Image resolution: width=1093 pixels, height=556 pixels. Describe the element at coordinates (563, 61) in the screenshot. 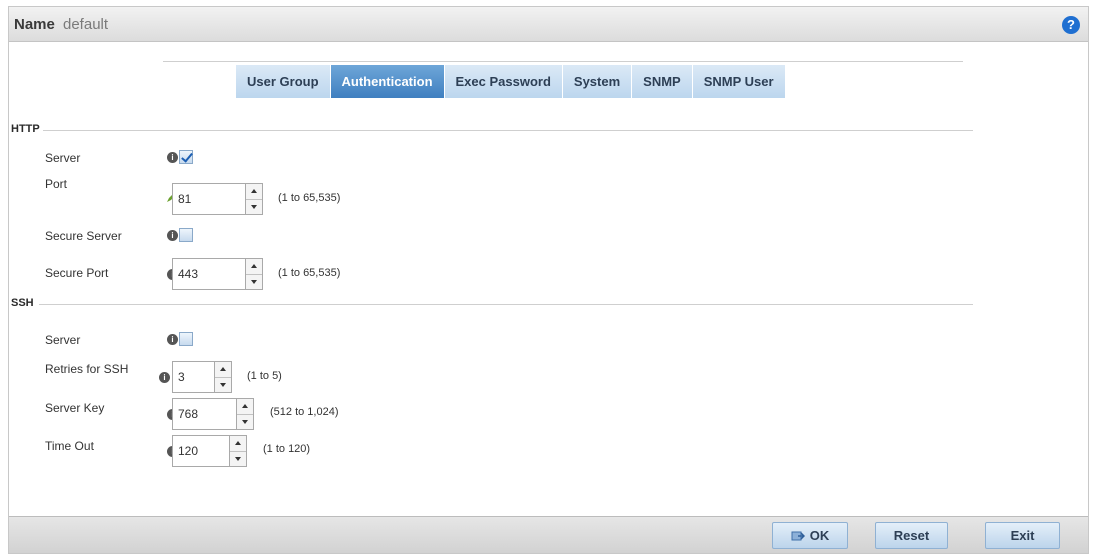

I see `tabs-divider` at that location.